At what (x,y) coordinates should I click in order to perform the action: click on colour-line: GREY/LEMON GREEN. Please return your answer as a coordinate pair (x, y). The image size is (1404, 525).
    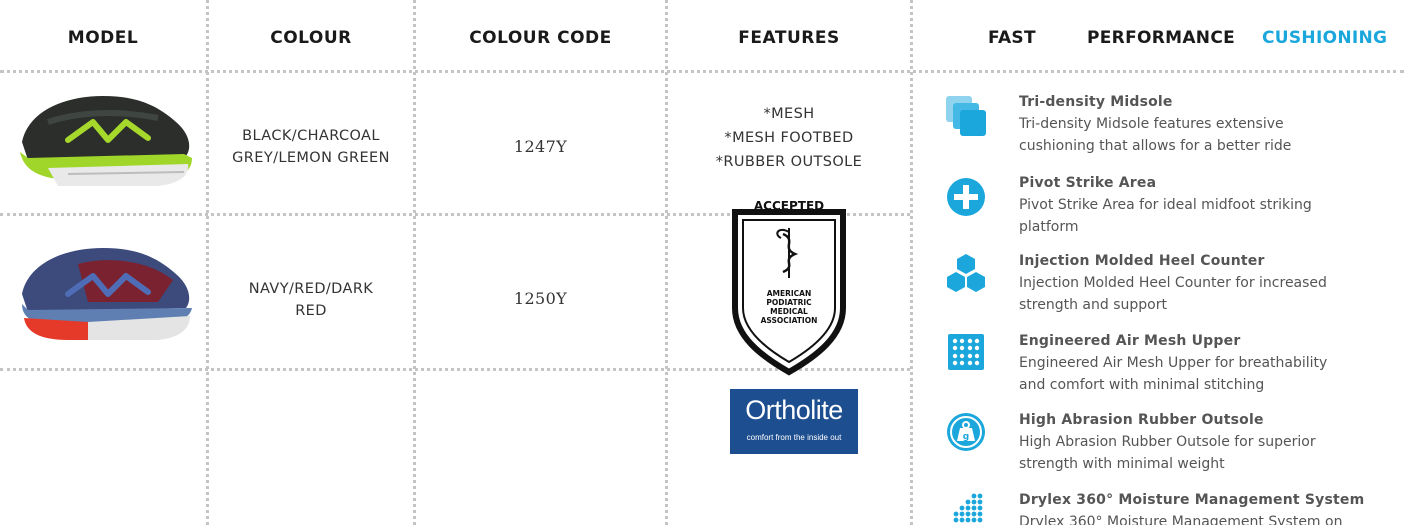
    Looking at the image, I should click on (311, 158).